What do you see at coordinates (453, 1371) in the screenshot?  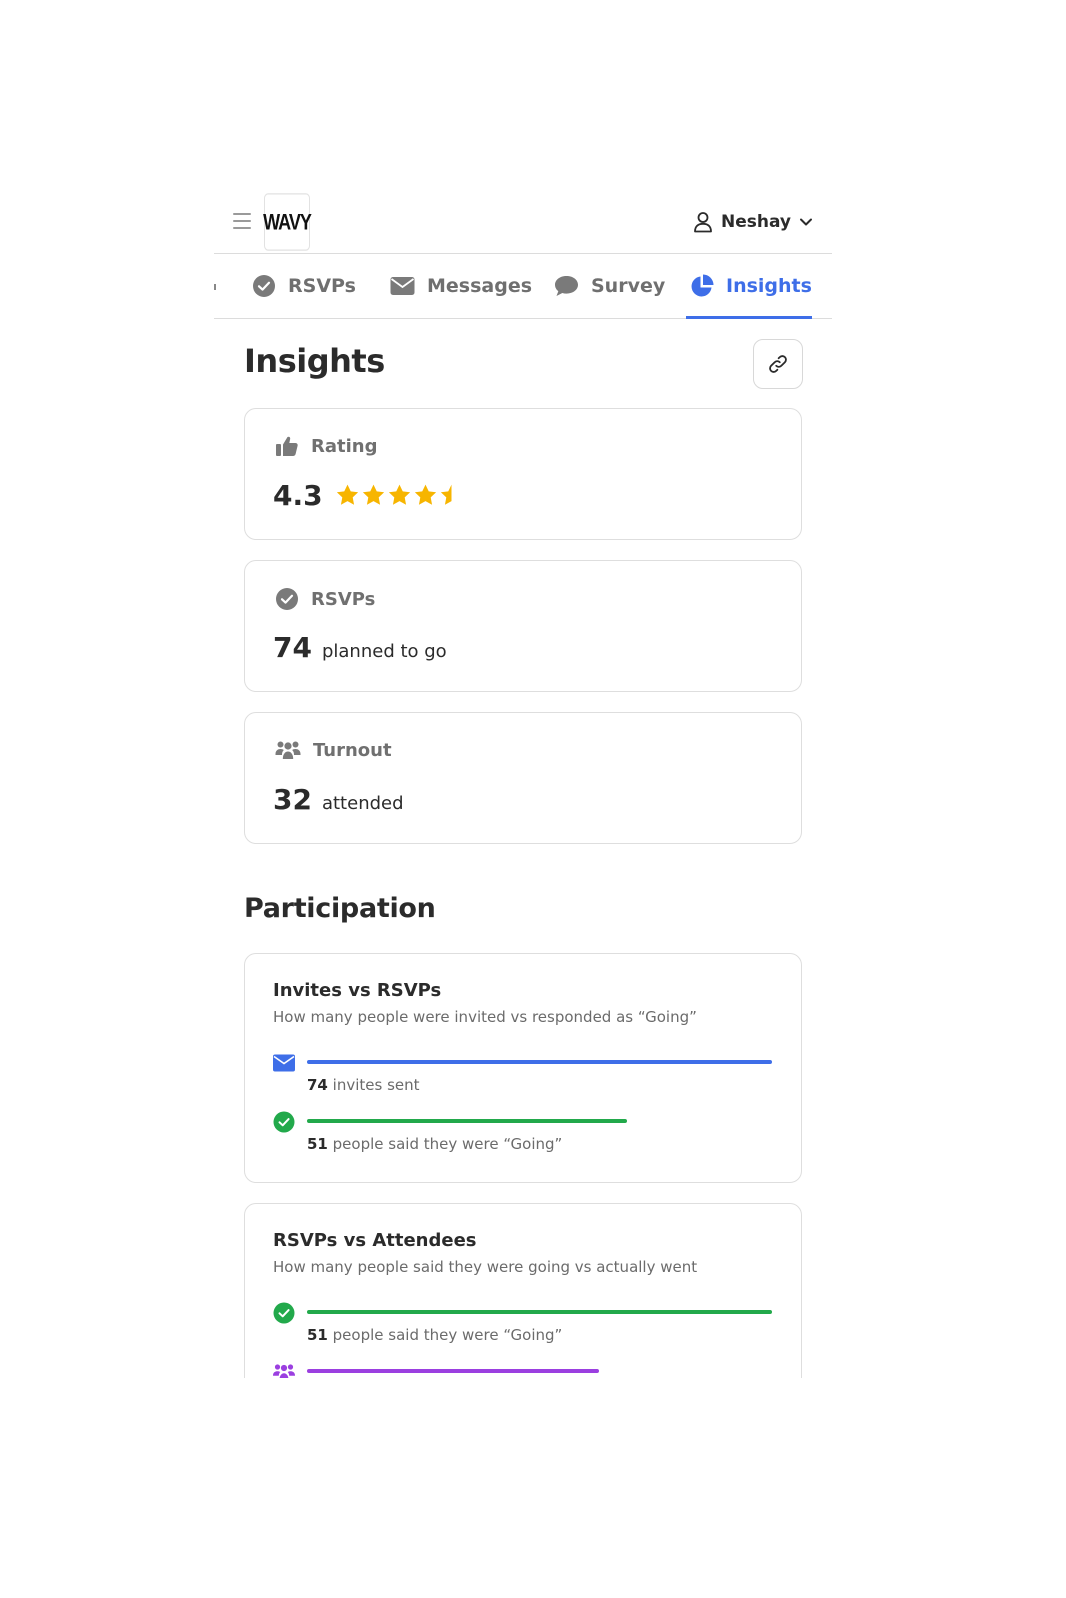 I see `attended-bar` at bounding box center [453, 1371].